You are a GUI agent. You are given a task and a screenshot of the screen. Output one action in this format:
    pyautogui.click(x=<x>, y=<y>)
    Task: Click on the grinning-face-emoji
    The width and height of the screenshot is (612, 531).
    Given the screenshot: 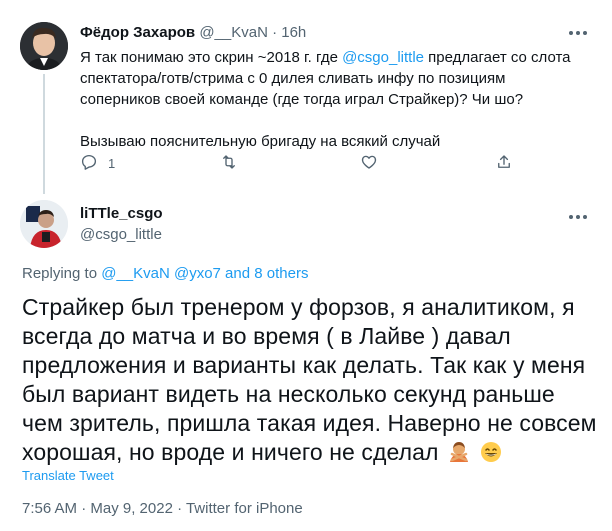 What is the action you would take?
    pyautogui.click(x=491, y=452)
    